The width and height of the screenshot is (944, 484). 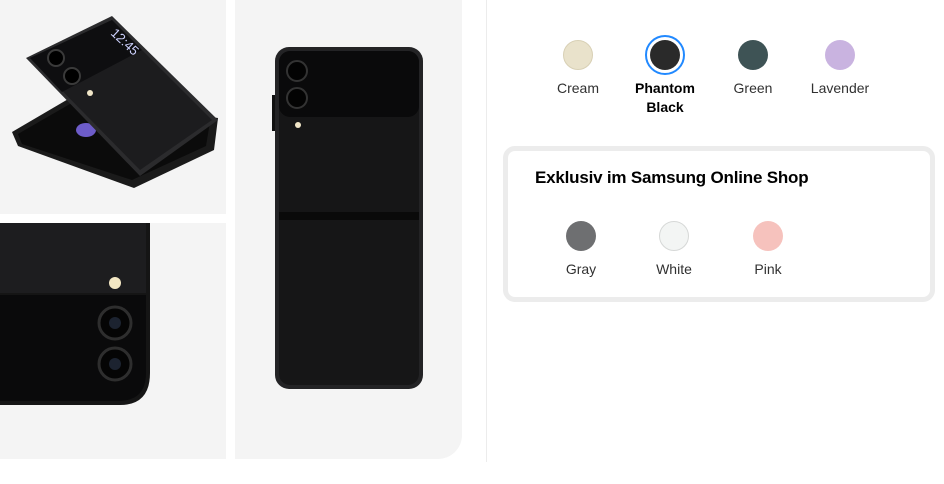 What do you see at coordinates (665, 107) in the screenshot?
I see `color-label-line2: Black` at bounding box center [665, 107].